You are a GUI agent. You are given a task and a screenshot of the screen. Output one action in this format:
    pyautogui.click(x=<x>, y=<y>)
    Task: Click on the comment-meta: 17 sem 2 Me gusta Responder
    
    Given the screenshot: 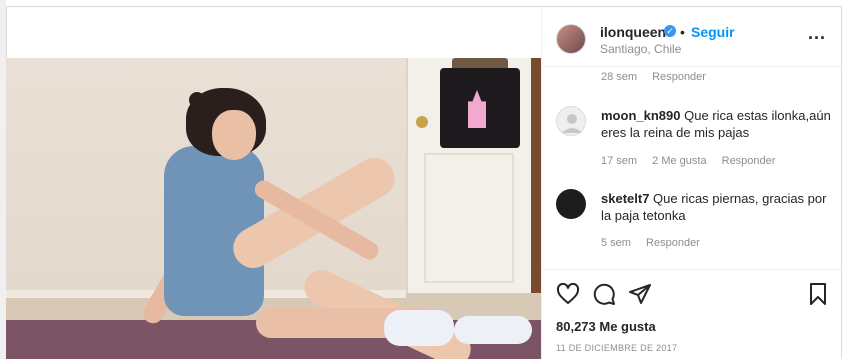 What is the action you would take?
    pyautogui.click(x=694, y=161)
    